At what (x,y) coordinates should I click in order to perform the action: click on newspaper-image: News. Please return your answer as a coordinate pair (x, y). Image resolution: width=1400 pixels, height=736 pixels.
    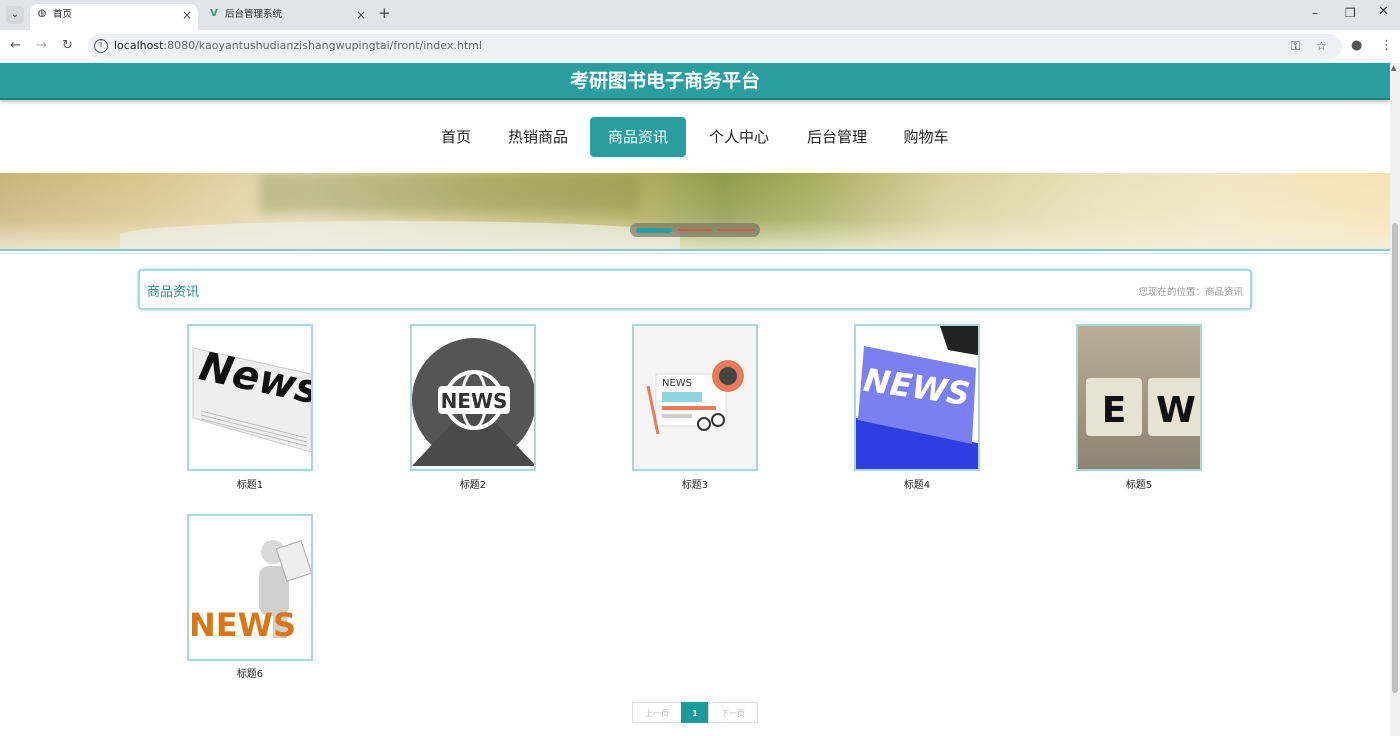
    Looking at the image, I should click on (250, 397).